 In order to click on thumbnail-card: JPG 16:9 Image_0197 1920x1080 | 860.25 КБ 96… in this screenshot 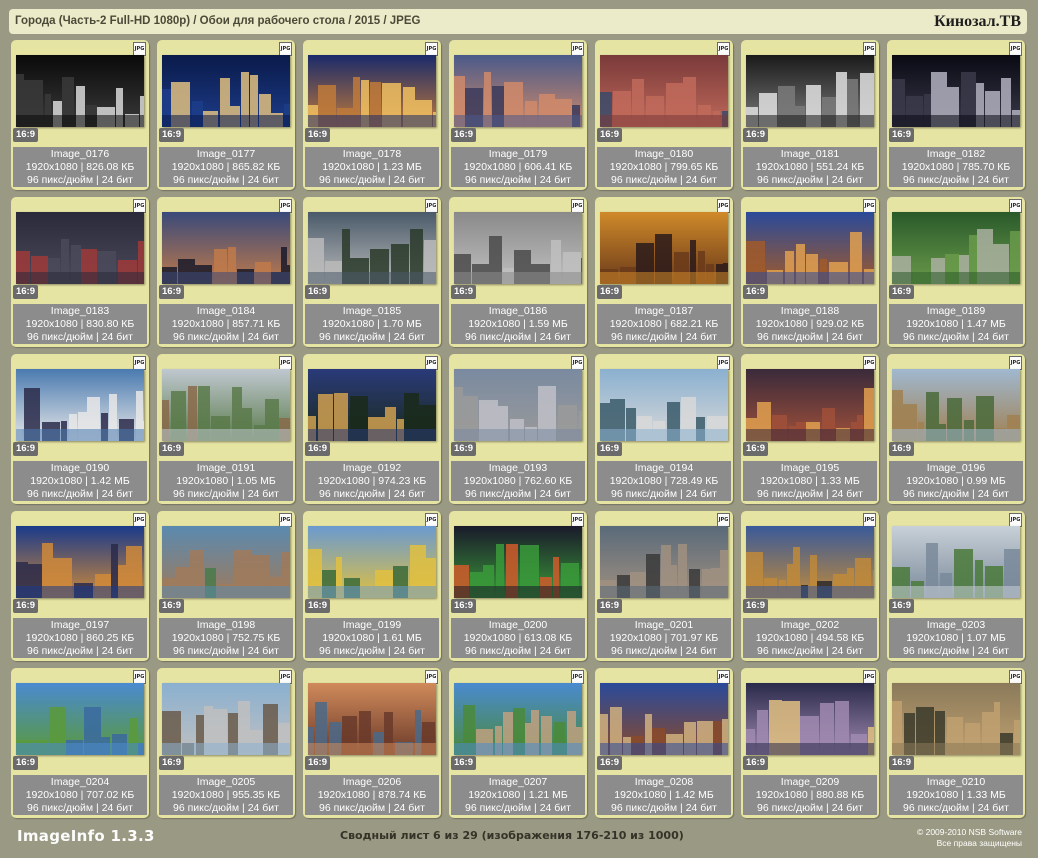, I will do `click(80, 586)`.